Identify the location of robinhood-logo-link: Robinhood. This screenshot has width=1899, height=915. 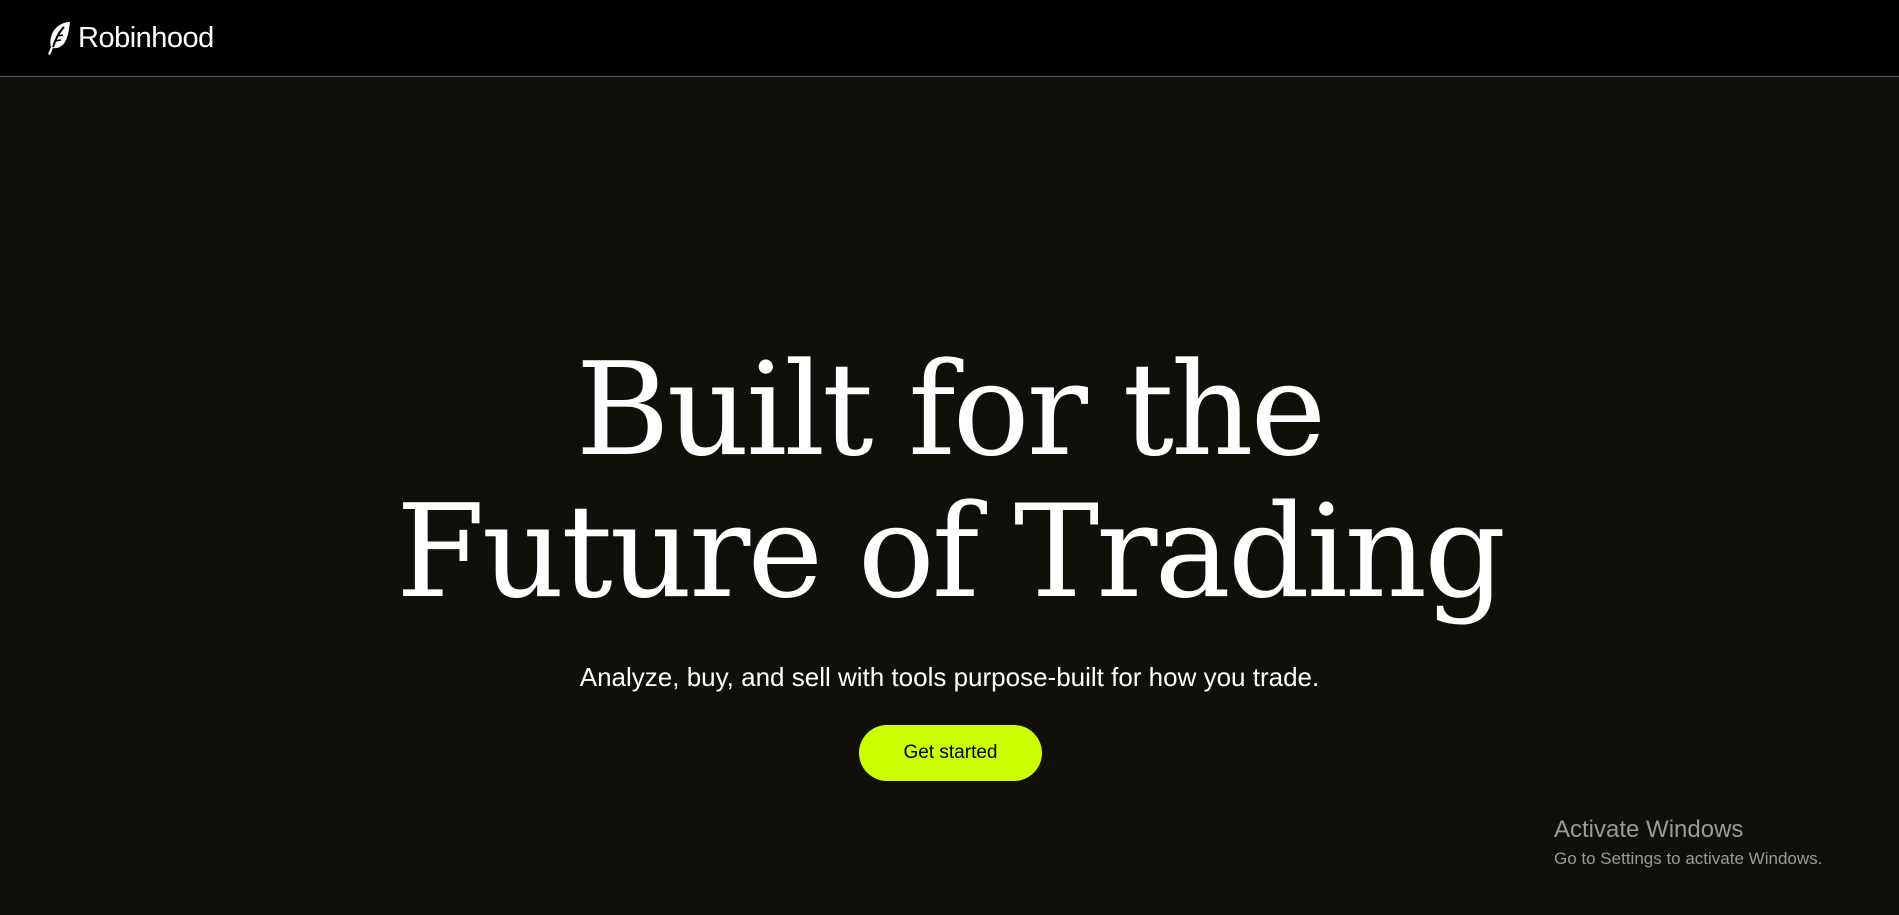
(129, 38).